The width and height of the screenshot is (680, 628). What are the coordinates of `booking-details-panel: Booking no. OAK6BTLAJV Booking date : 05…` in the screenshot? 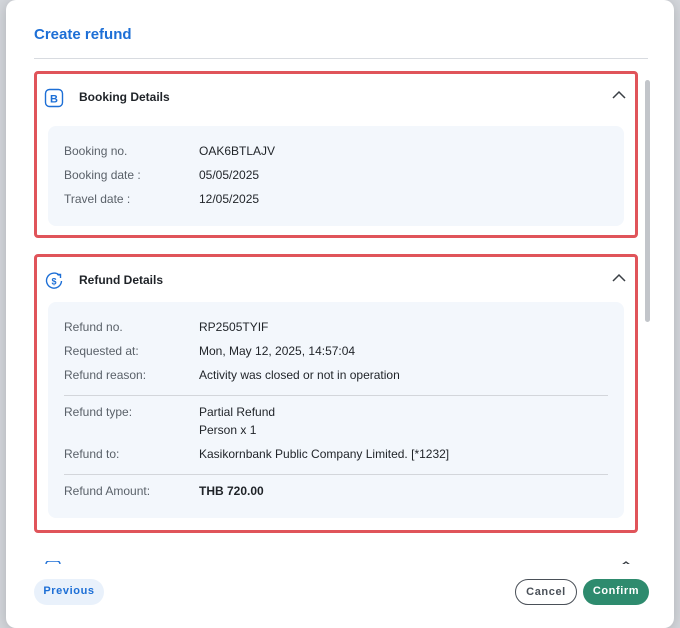 It's located at (336, 176).